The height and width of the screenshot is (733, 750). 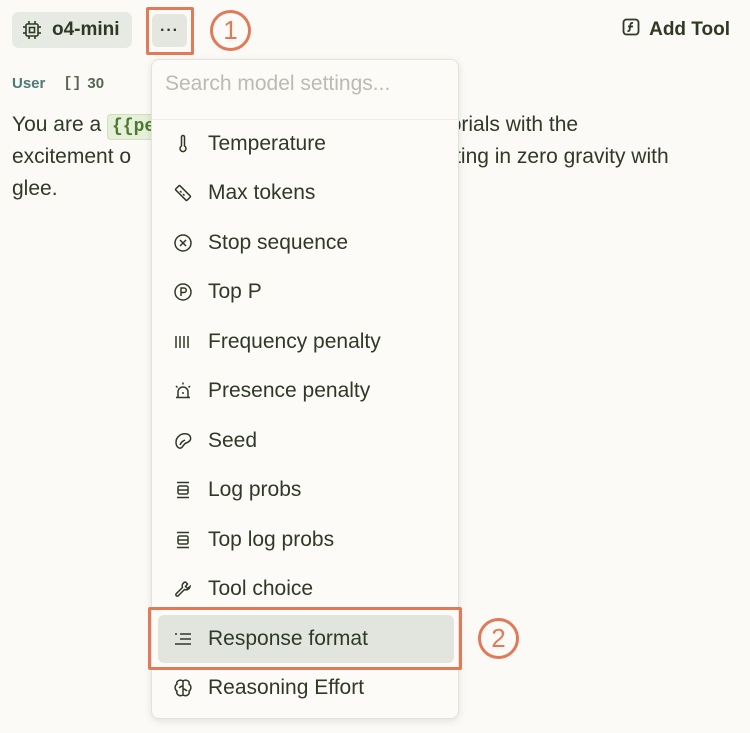 What do you see at coordinates (96, 83) in the screenshot?
I see `token-count: 30` at bounding box center [96, 83].